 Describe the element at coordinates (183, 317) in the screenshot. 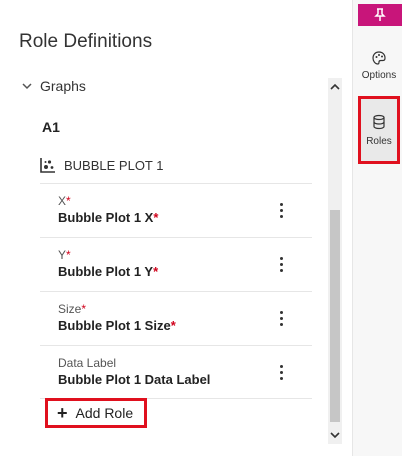

I see `role-size: Size* Bubble Plot 1 Size*` at that location.